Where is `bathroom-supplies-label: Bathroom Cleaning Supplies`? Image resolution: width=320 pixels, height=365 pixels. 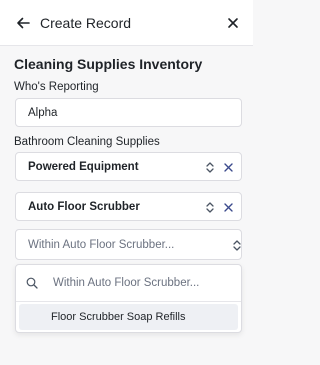 bathroom-supplies-label: Bathroom Cleaning Supplies is located at coordinates (87, 142).